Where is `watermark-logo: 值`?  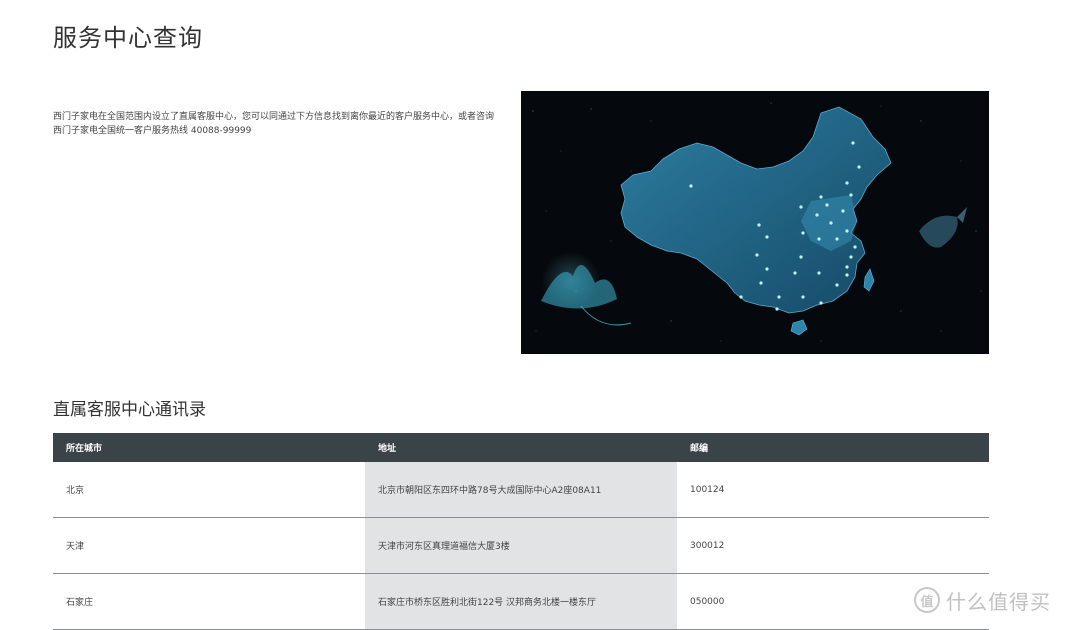 watermark-logo: 值 is located at coordinates (927, 600).